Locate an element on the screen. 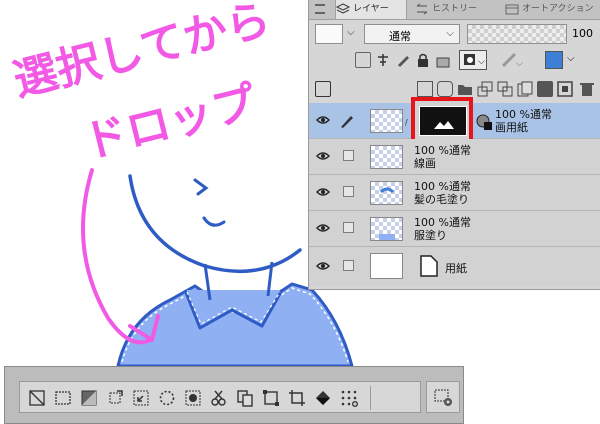  hair-thumb-mark is located at coordinates (387, 190).